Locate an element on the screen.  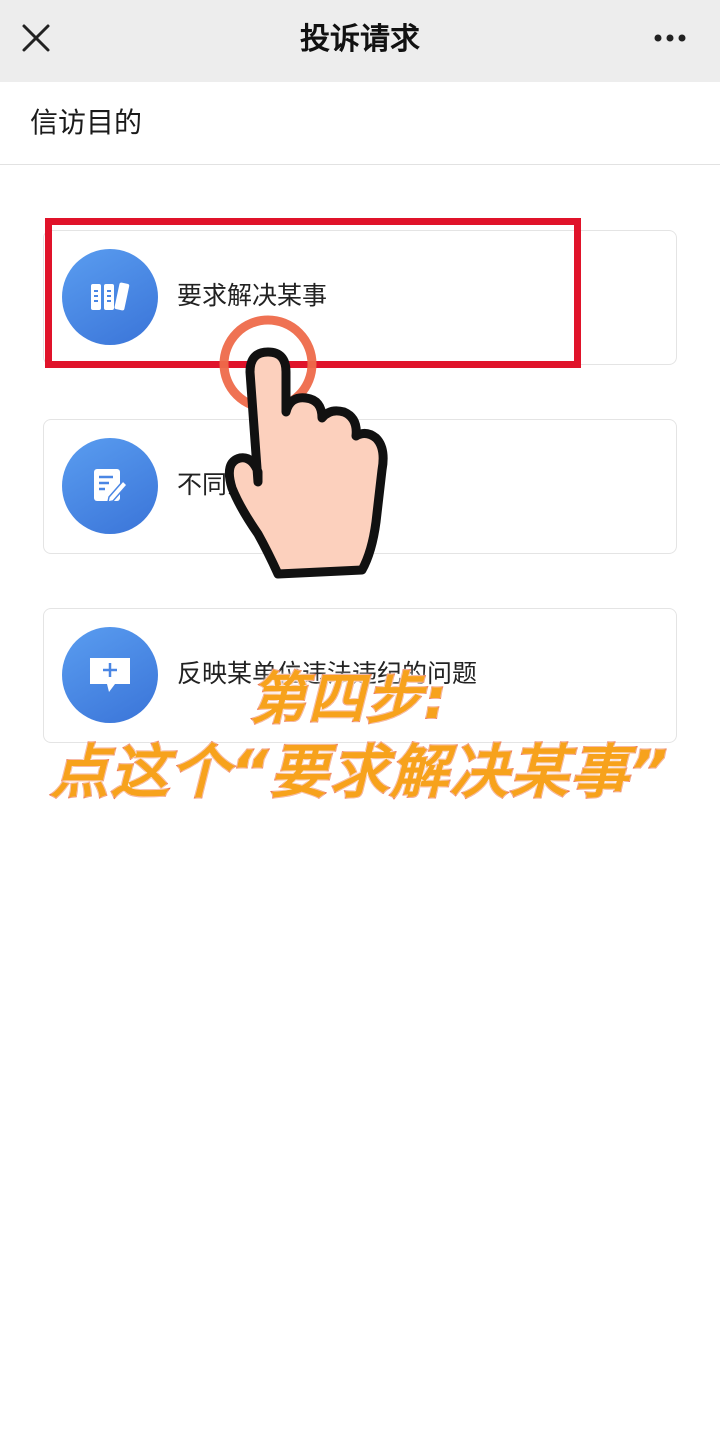
section-title: 信访目的 is located at coordinates (86, 122).